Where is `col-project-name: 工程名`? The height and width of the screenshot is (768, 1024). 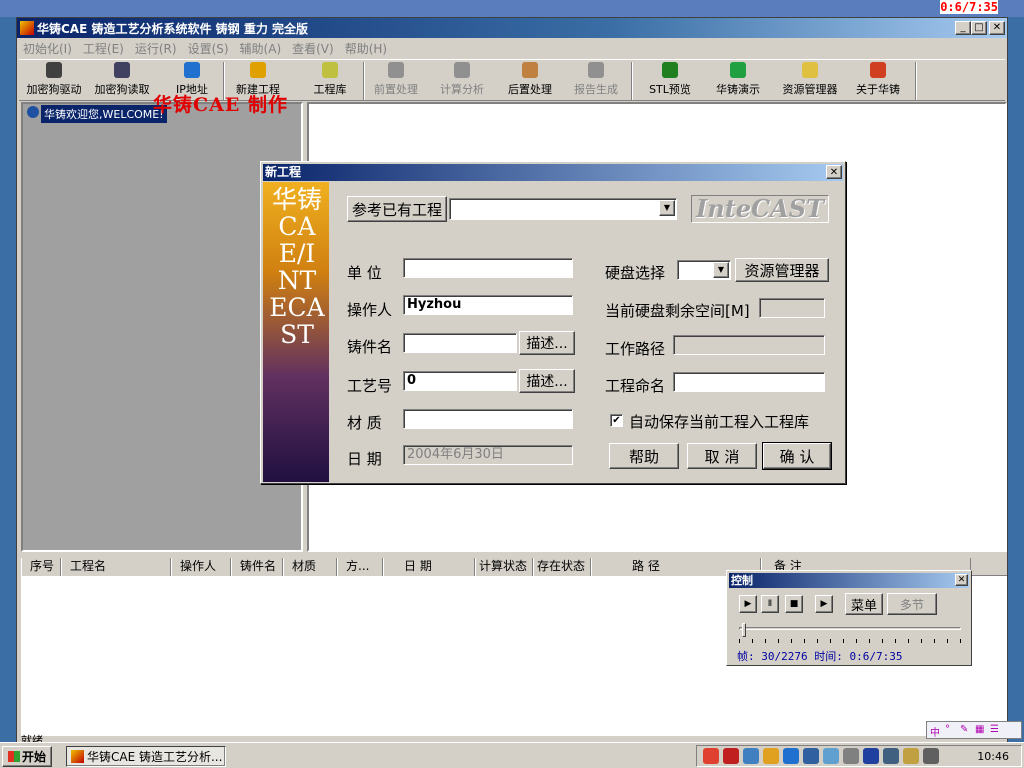 col-project-name: 工程名 is located at coordinates (116, 567).